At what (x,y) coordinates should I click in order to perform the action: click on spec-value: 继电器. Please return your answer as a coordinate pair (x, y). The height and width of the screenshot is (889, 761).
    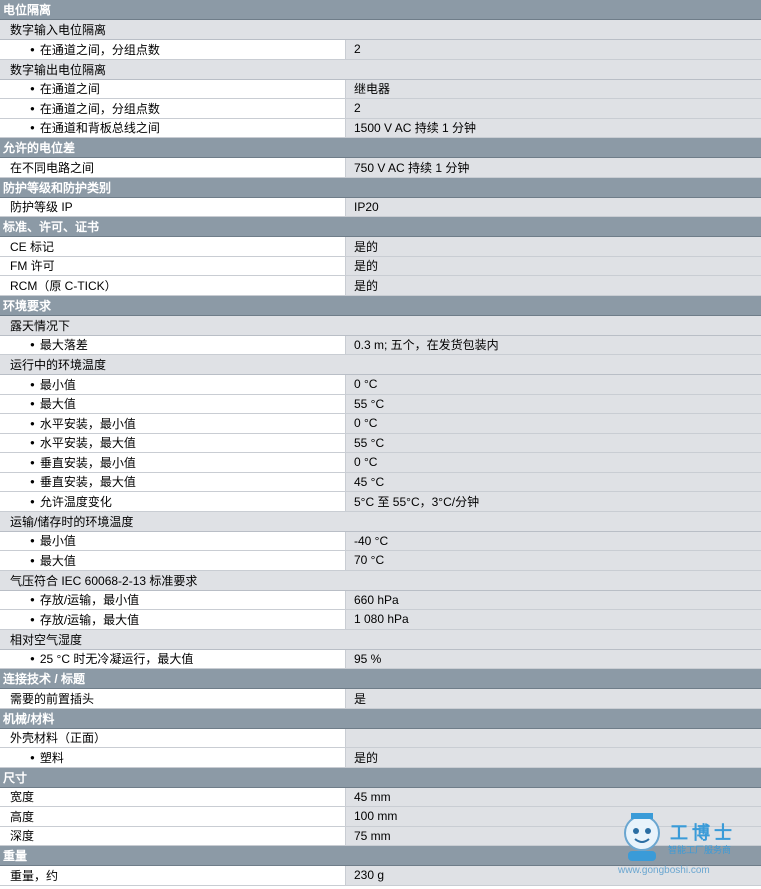
    Looking at the image, I should click on (553, 88).